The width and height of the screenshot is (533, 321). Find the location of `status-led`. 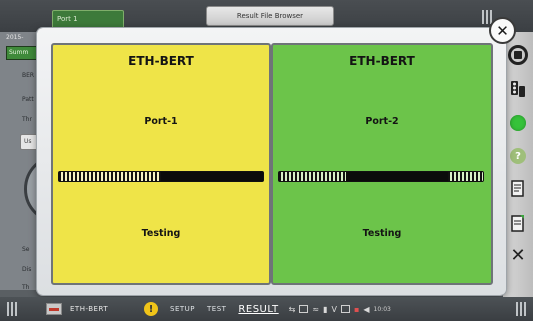

status-led is located at coordinates (518, 123).